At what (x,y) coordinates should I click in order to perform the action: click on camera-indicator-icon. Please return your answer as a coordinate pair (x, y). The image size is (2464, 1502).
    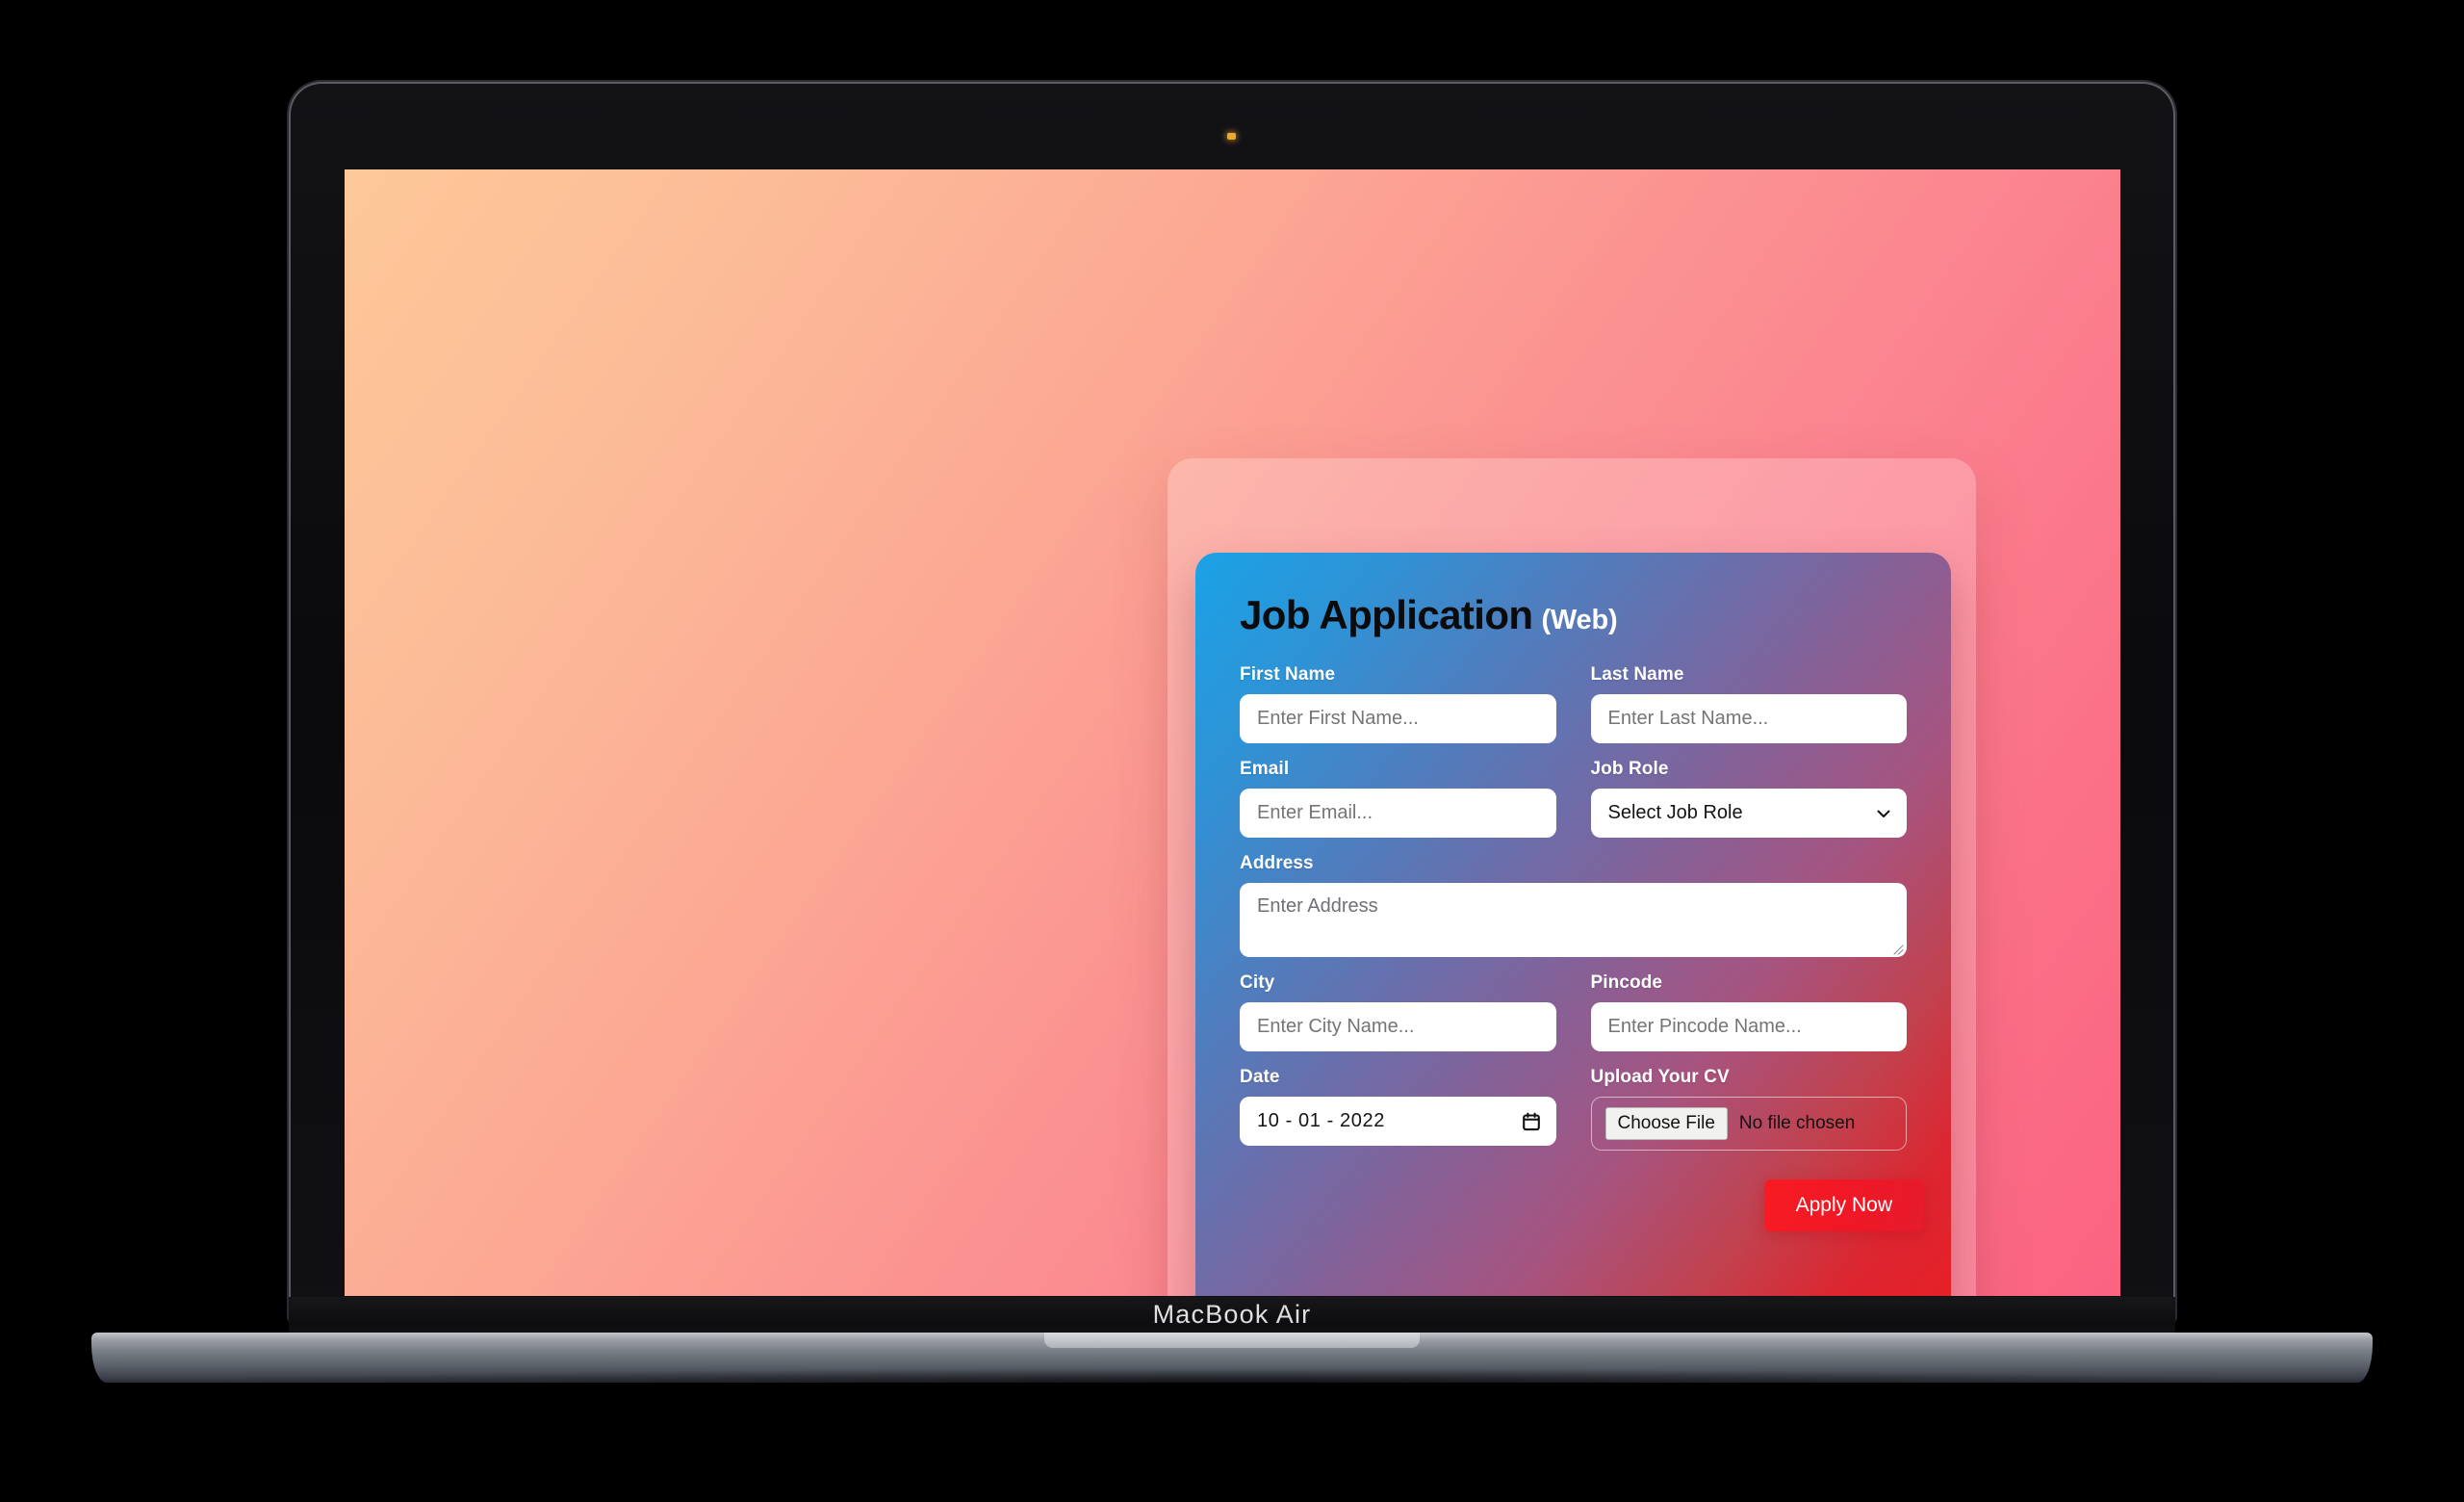
    Looking at the image, I should click on (1231, 136).